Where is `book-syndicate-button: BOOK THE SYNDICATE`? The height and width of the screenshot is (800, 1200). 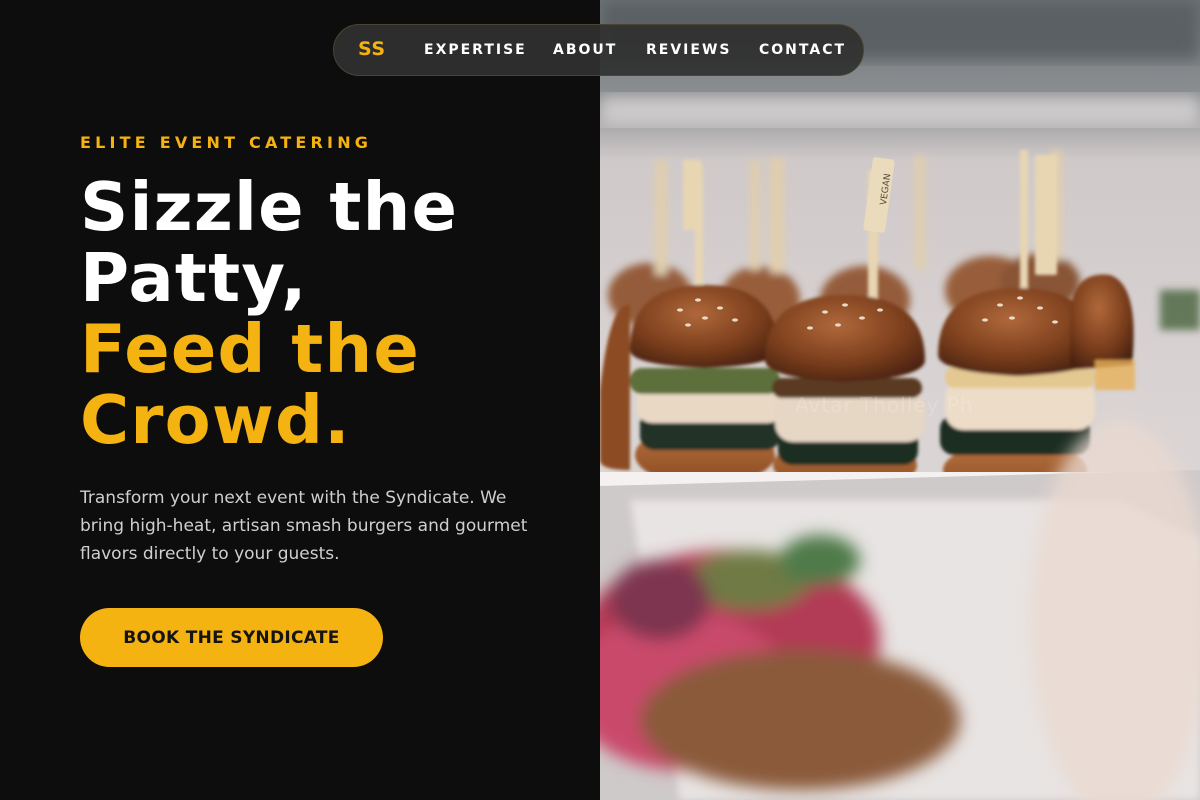 book-syndicate-button: BOOK THE SYNDICATE is located at coordinates (231, 637).